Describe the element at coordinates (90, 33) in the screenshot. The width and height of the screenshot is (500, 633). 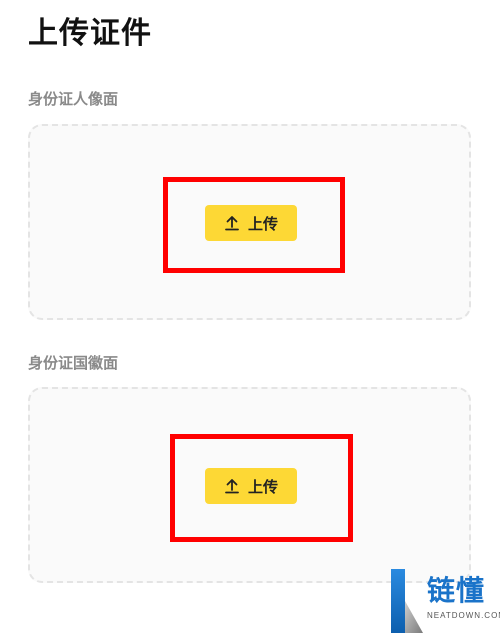
I see `page-title: 上传证件` at that location.